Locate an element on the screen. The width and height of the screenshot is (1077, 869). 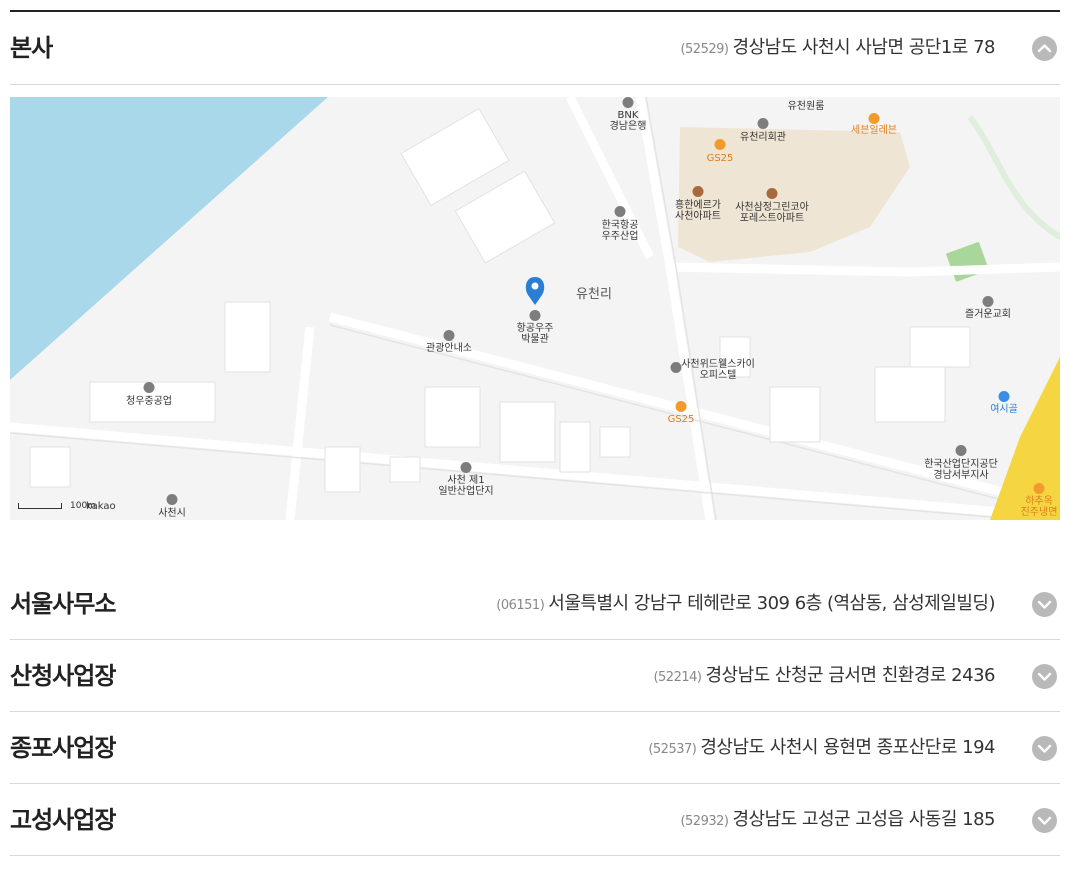
office-zip: (06151) is located at coordinates (520, 605).